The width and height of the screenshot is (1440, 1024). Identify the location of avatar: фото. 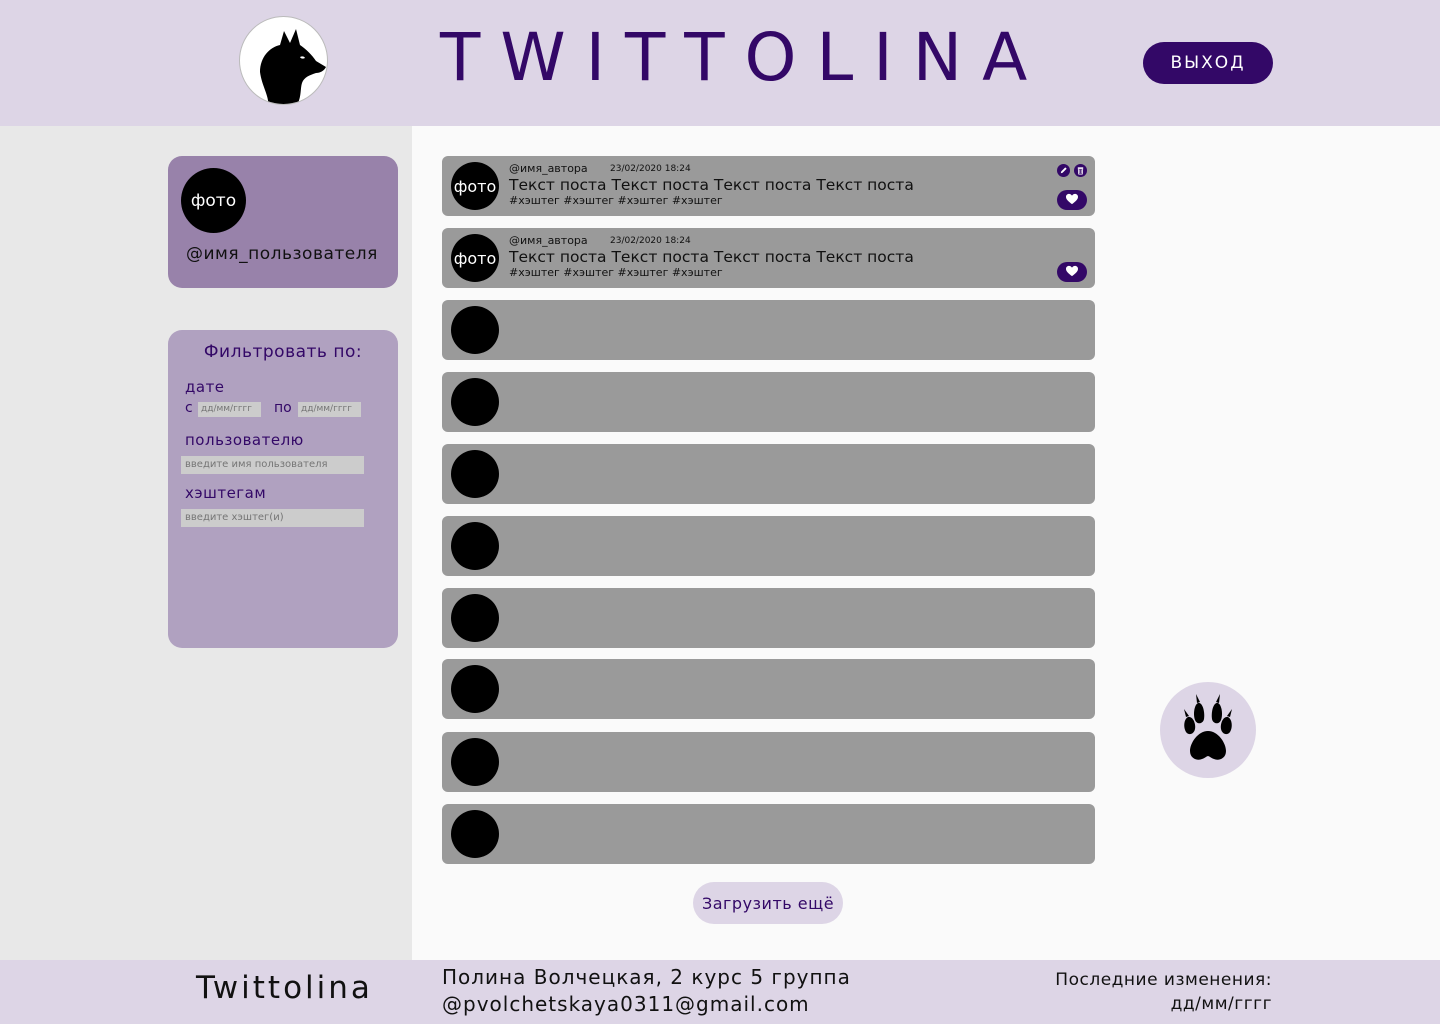
(213, 200).